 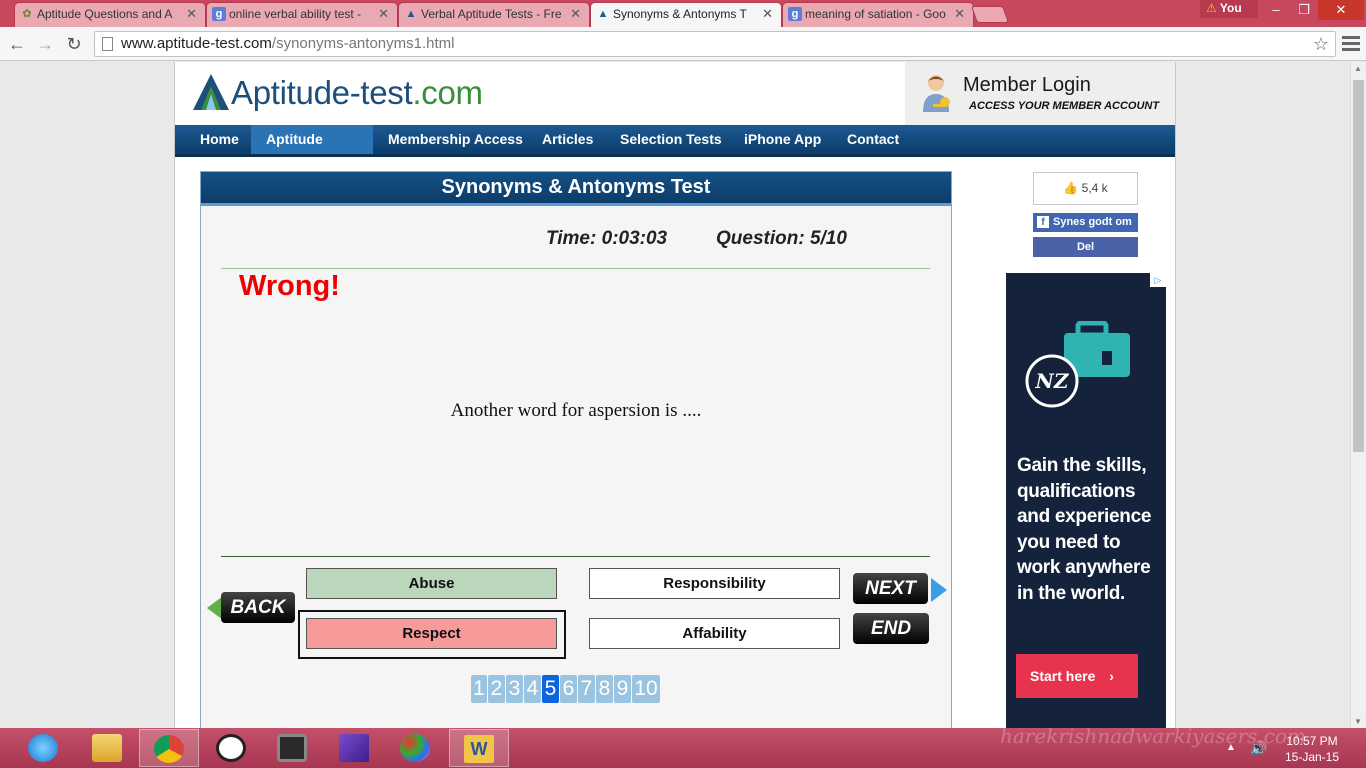 What do you see at coordinates (514, 689) in the screenshot?
I see `page-link-3: 3` at bounding box center [514, 689].